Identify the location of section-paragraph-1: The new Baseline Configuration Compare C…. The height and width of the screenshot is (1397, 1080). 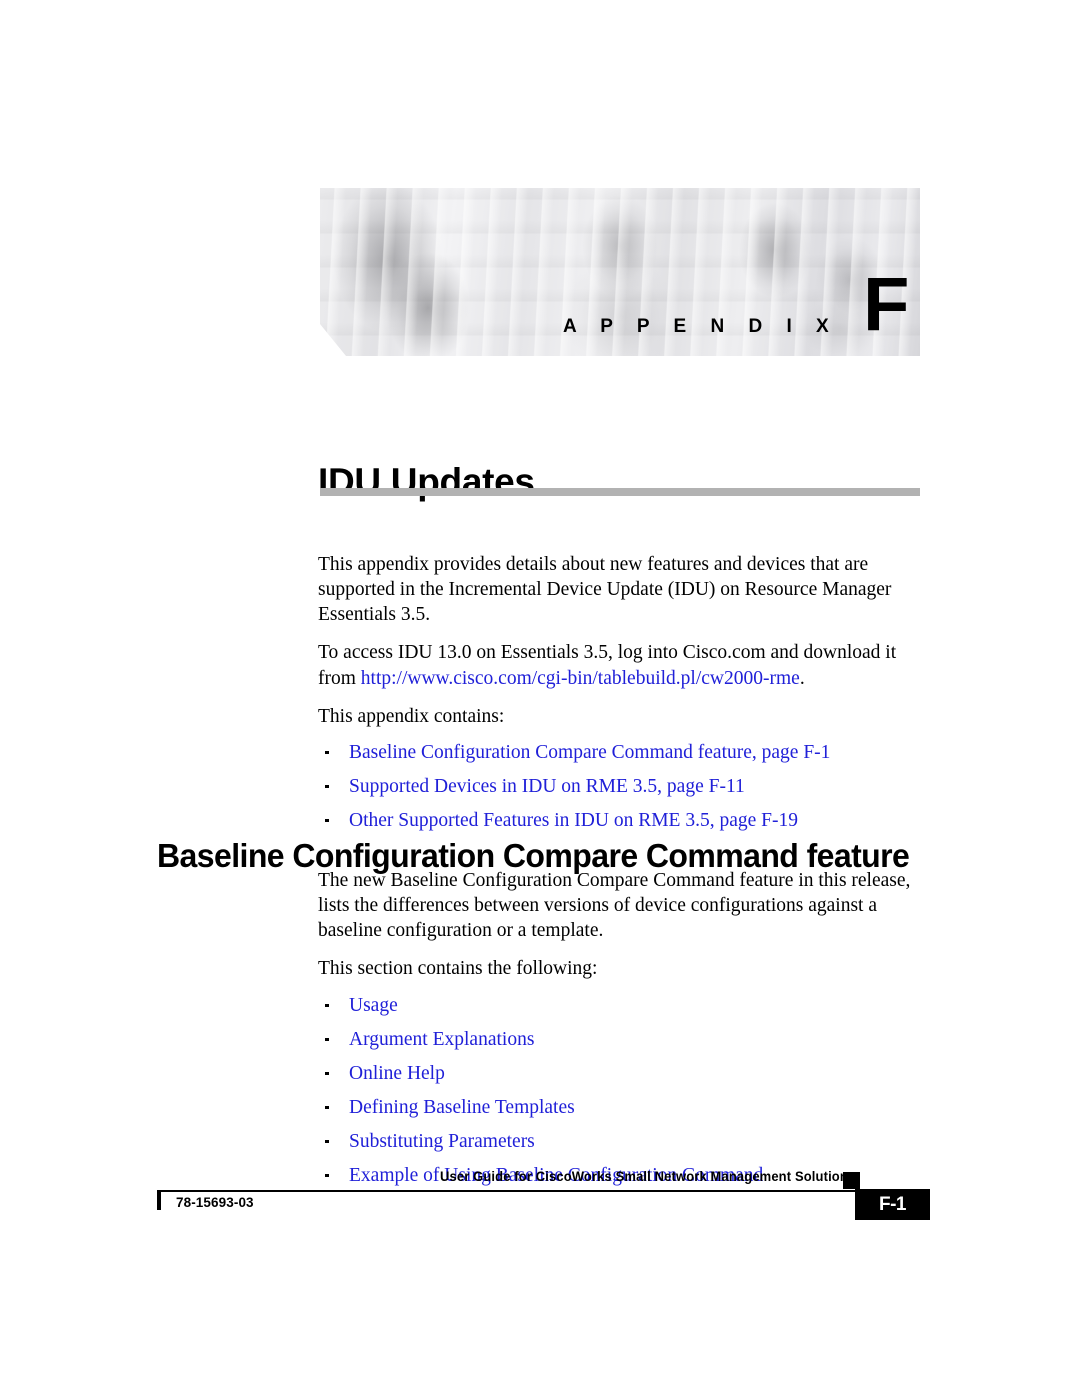
(614, 906).